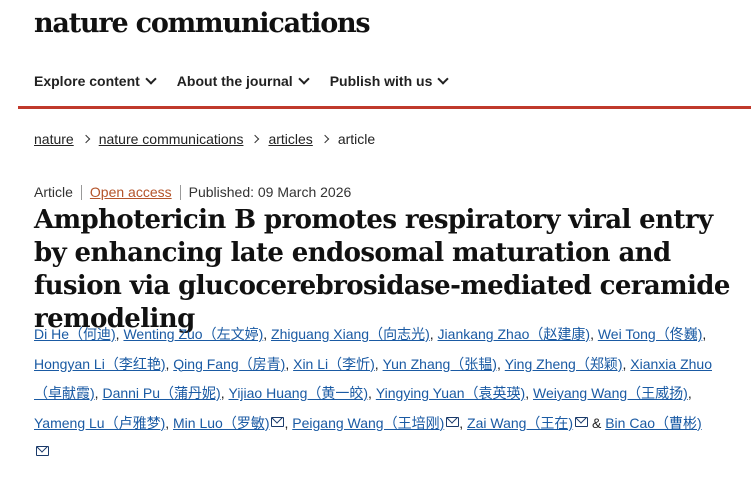 This screenshot has width=751, height=481. What do you see at coordinates (221, 423) in the screenshot?
I see `author-link: Min Luo（罗敏)` at bounding box center [221, 423].